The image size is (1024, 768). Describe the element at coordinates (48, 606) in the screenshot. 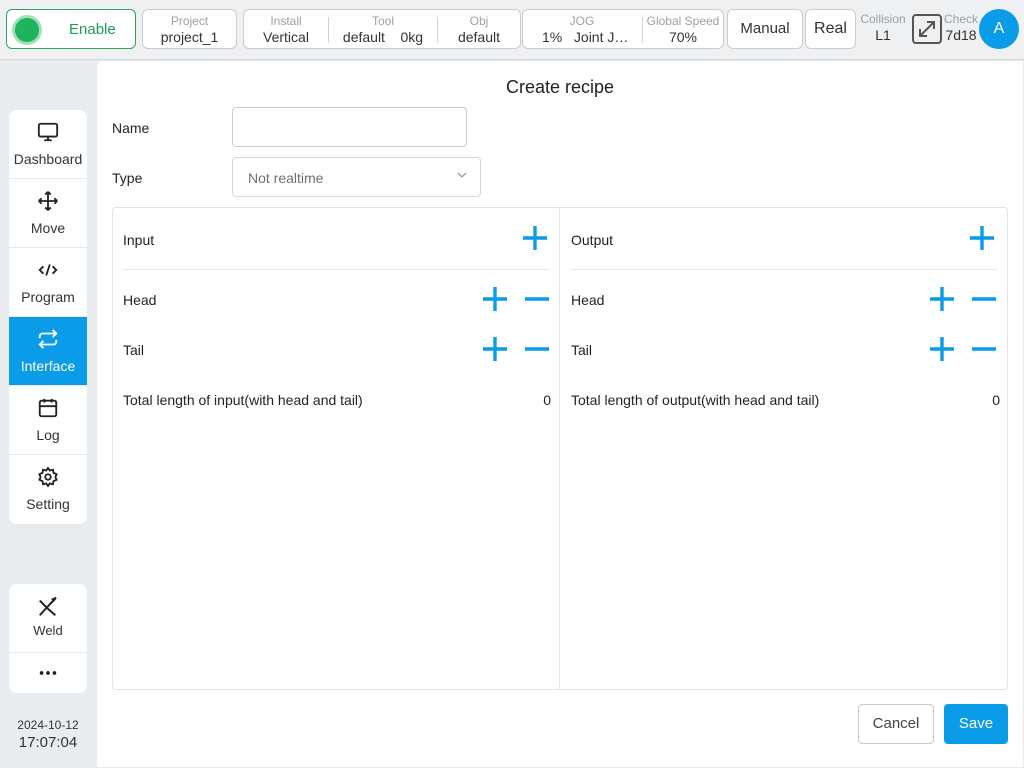

I see `weld-torch-icon` at that location.